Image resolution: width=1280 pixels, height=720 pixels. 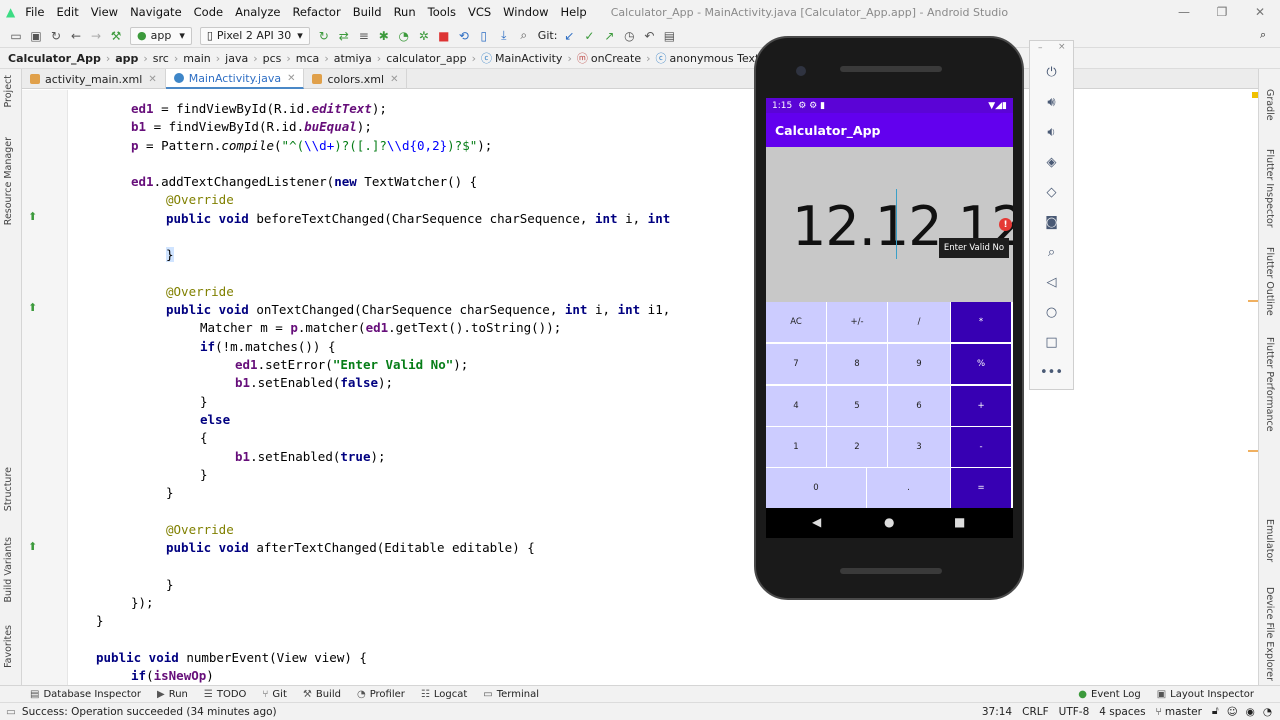 I want to click on close-window-button: ✕, so click(x=1260, y=12).